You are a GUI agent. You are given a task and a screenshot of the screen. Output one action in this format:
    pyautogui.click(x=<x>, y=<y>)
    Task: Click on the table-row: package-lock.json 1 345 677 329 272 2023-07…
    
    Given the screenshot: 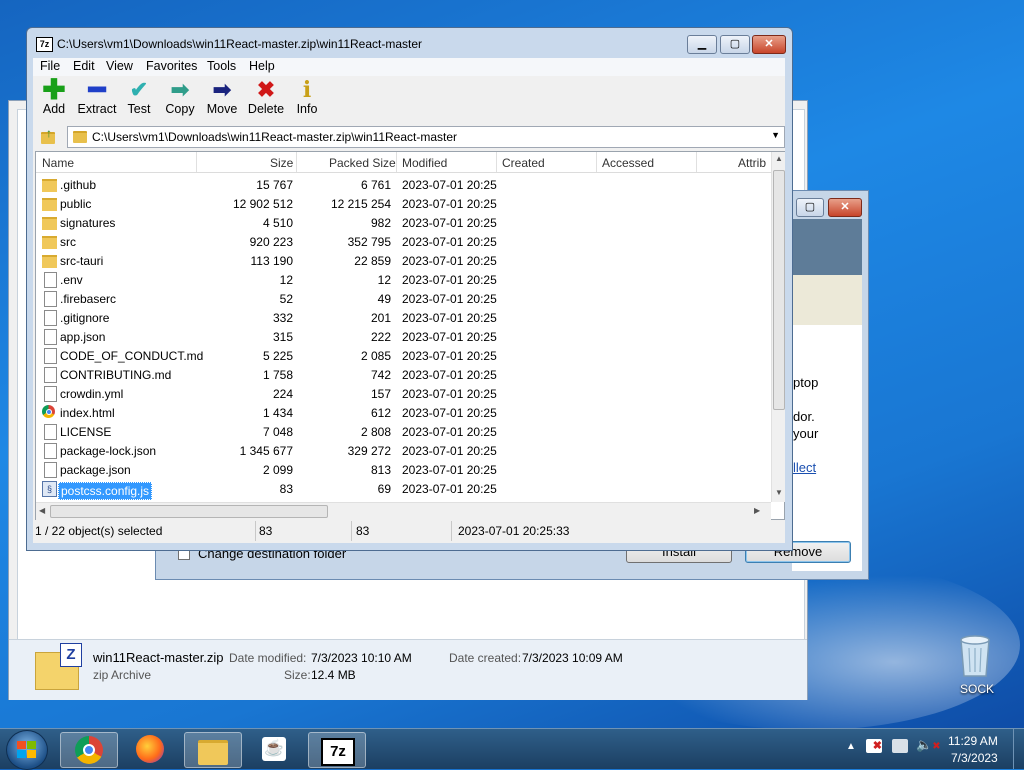 What is the action you would take?
    pyautogui.click(x=403, y=450)
    